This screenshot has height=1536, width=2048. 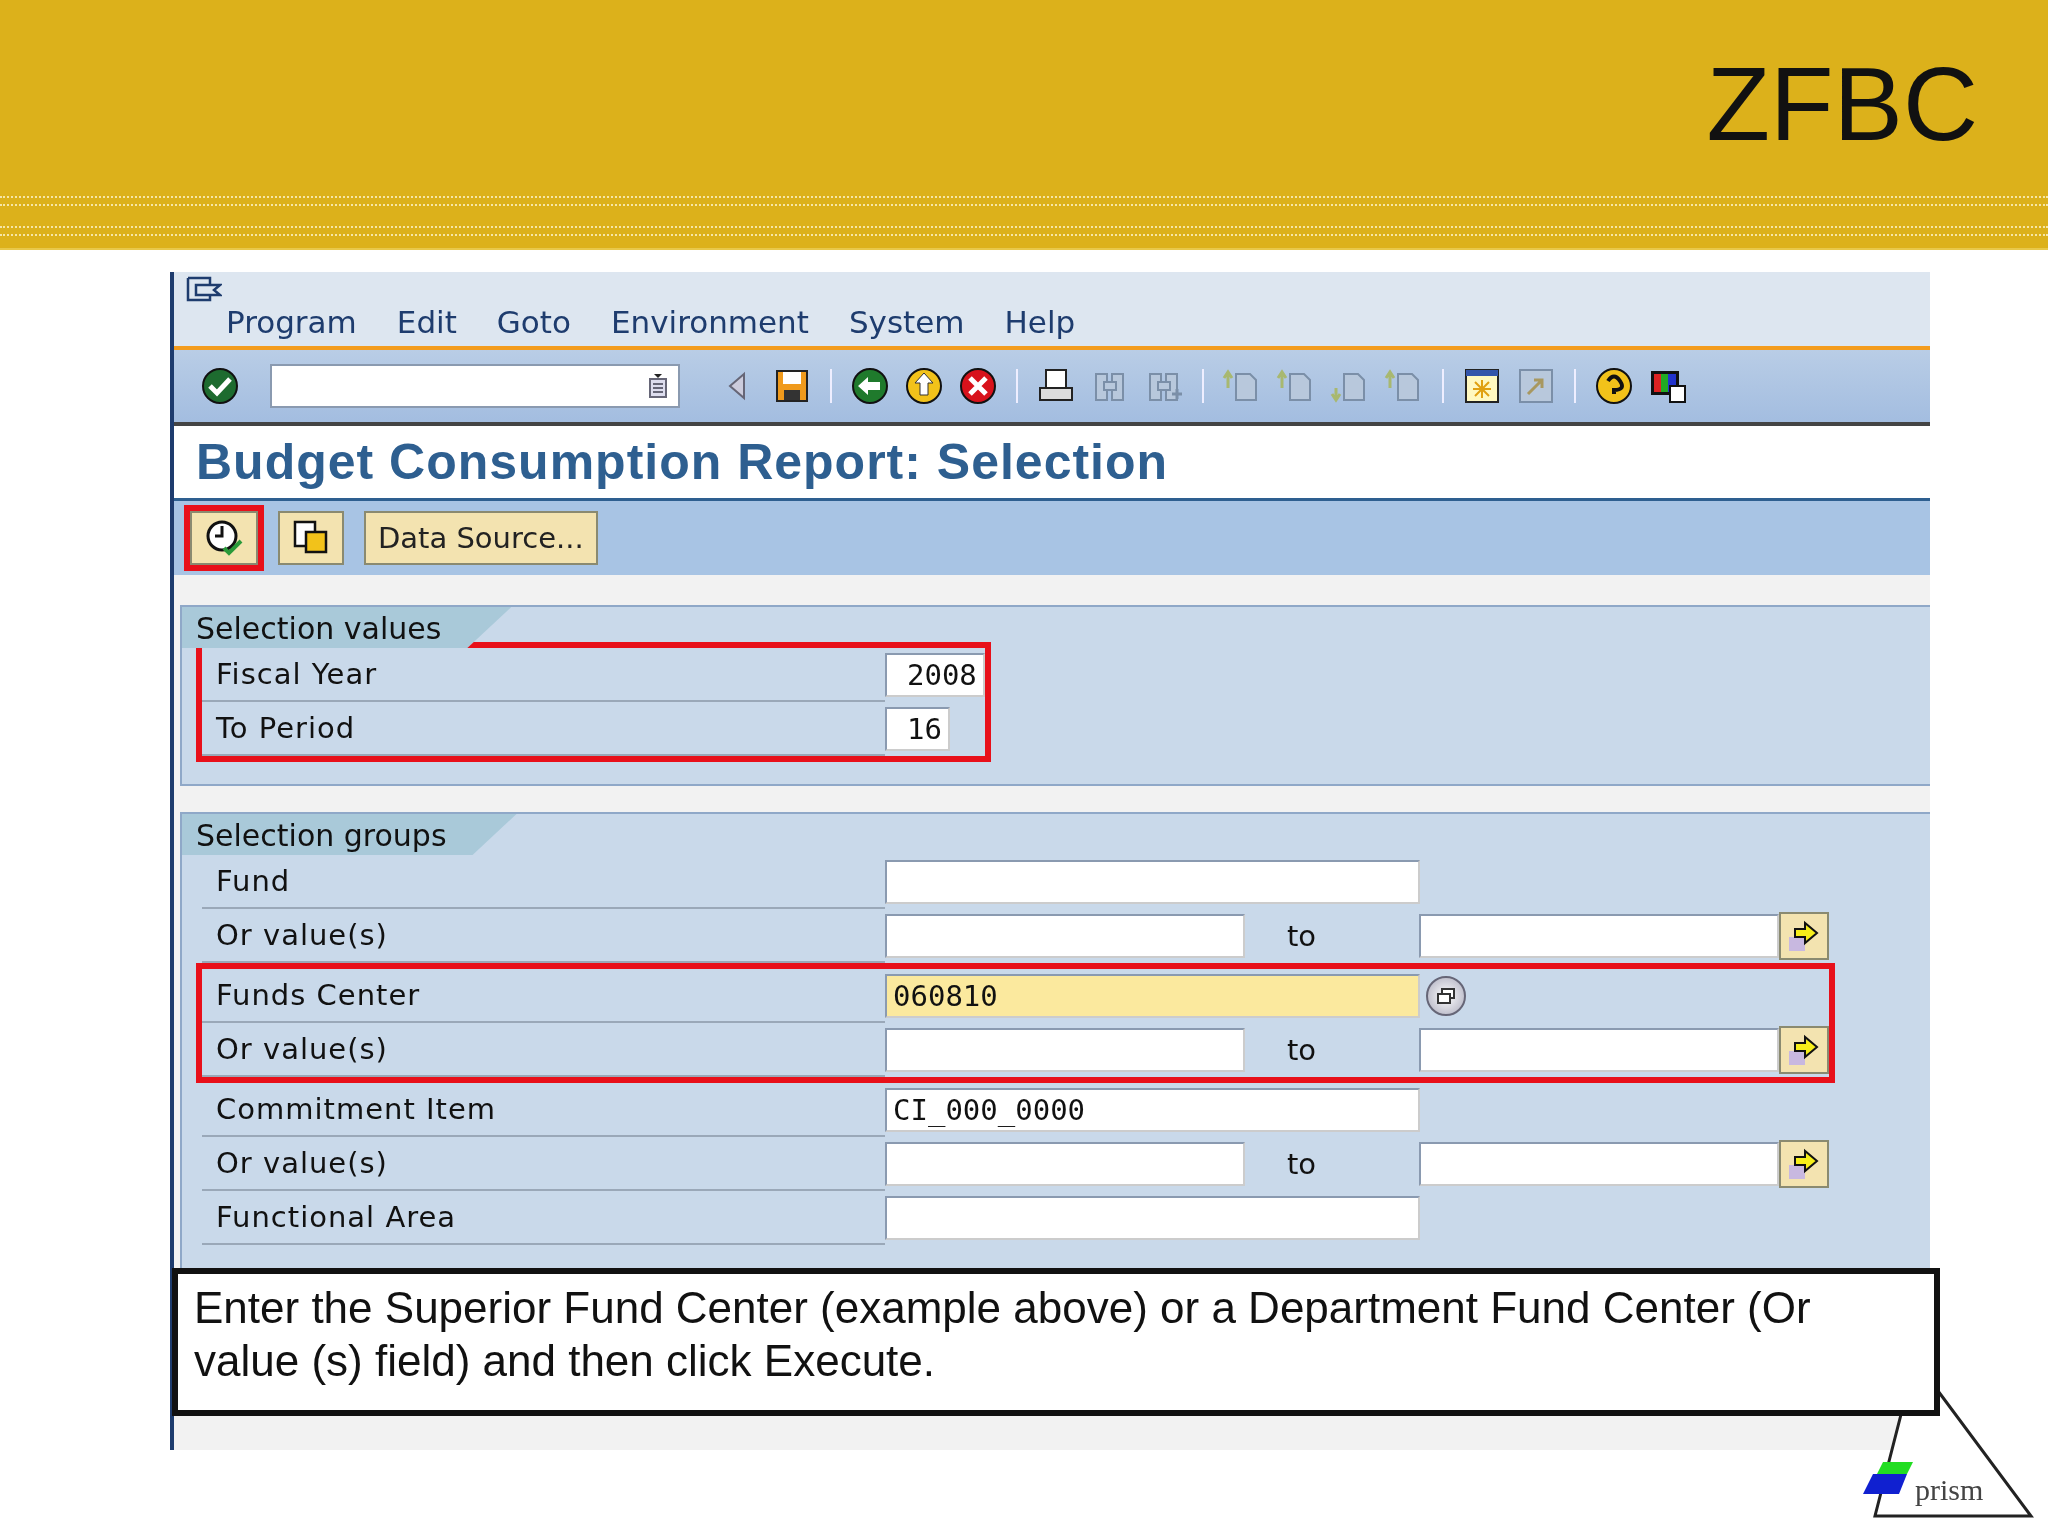 I want to click on menu-item: Program, so click(x=291, y=322).